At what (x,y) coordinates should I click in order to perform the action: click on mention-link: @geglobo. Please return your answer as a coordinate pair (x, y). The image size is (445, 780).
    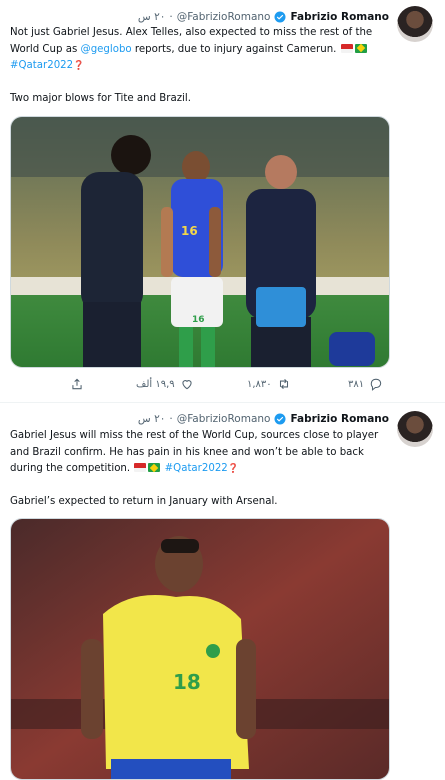
    Looking at the image, I should click on (106, 49).